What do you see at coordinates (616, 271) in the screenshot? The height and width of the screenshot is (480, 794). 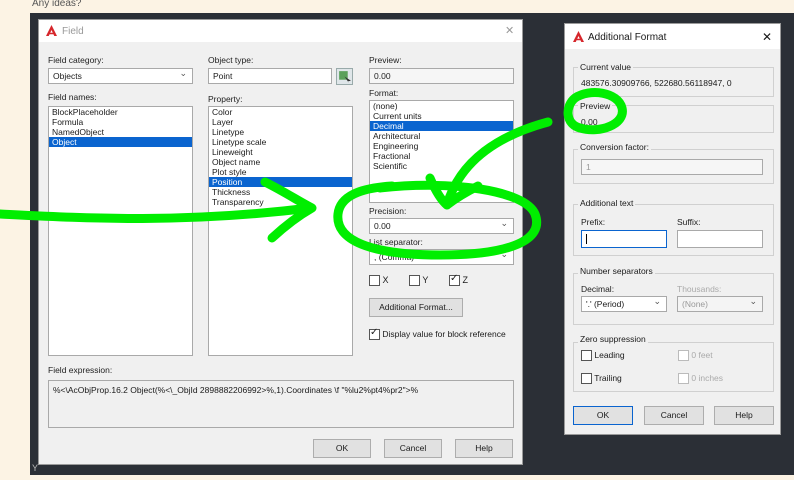 I see `number-separators-label: Number separators` at bounding box center [616, 271].